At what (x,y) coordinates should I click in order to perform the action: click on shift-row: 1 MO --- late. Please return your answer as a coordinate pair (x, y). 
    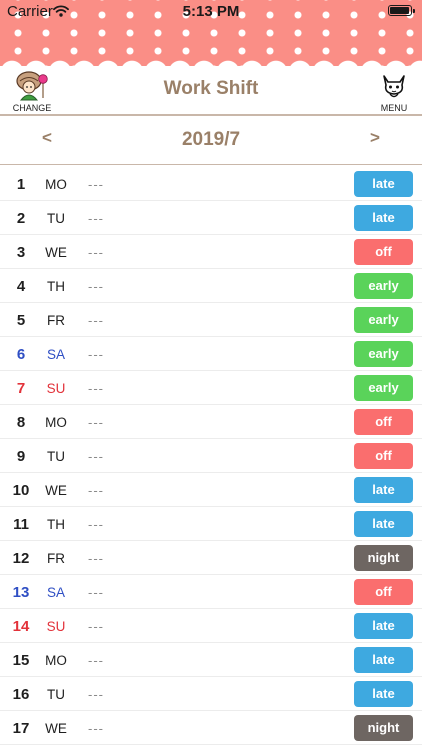
    Looking at the image, I should click on (211, 184).